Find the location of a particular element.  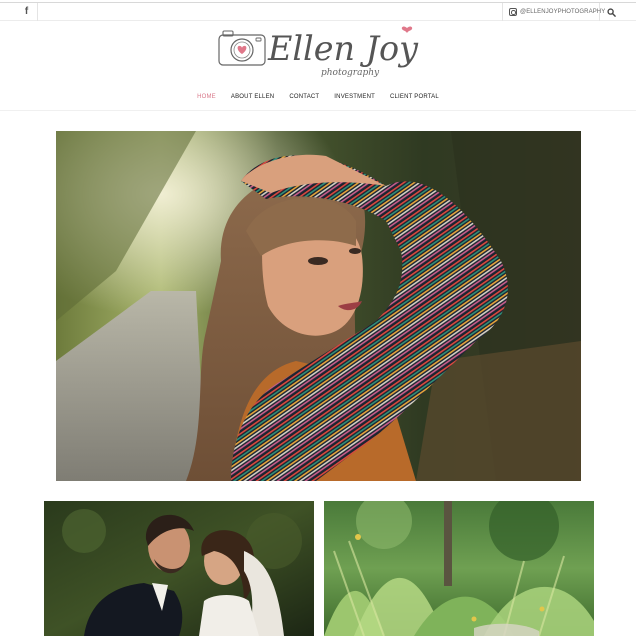

logo-tagline: photography is located at coordinates (350, 73).